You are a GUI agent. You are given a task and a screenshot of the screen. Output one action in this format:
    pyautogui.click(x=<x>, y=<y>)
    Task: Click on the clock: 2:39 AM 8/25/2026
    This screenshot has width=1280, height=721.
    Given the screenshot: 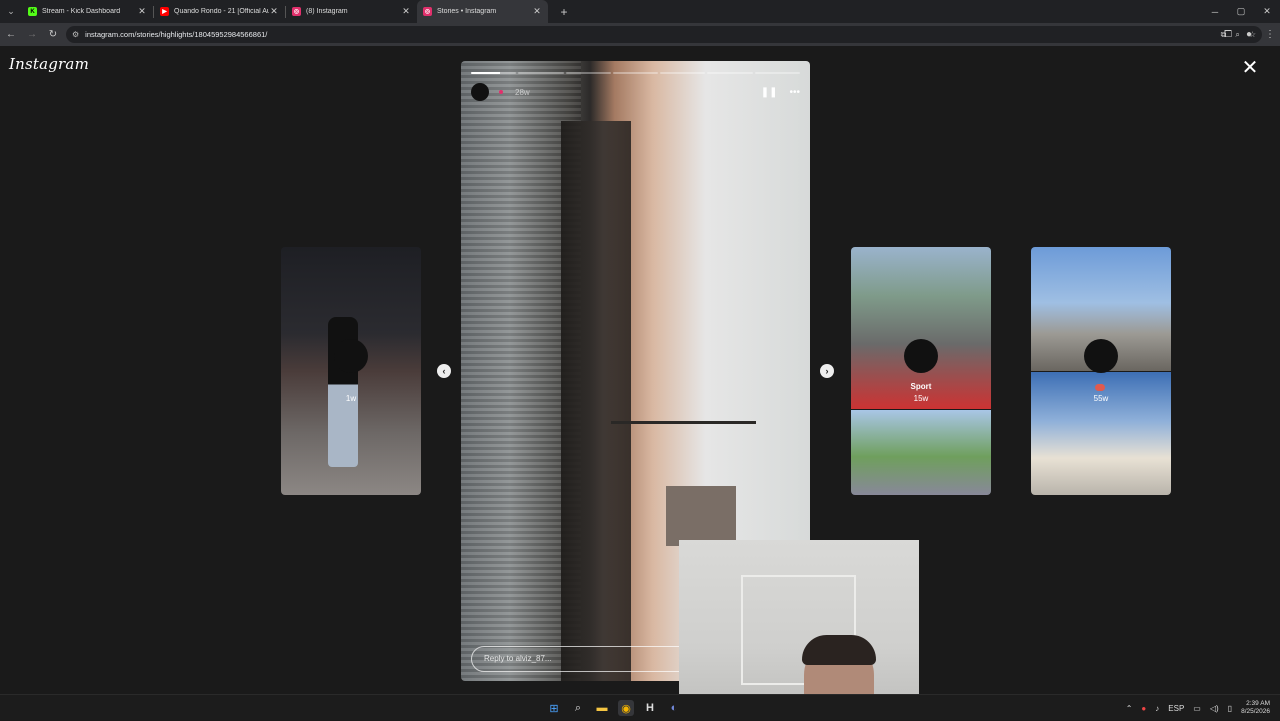 What is the action you would take?
    pyautogui.click(x=1255, y=708)
    